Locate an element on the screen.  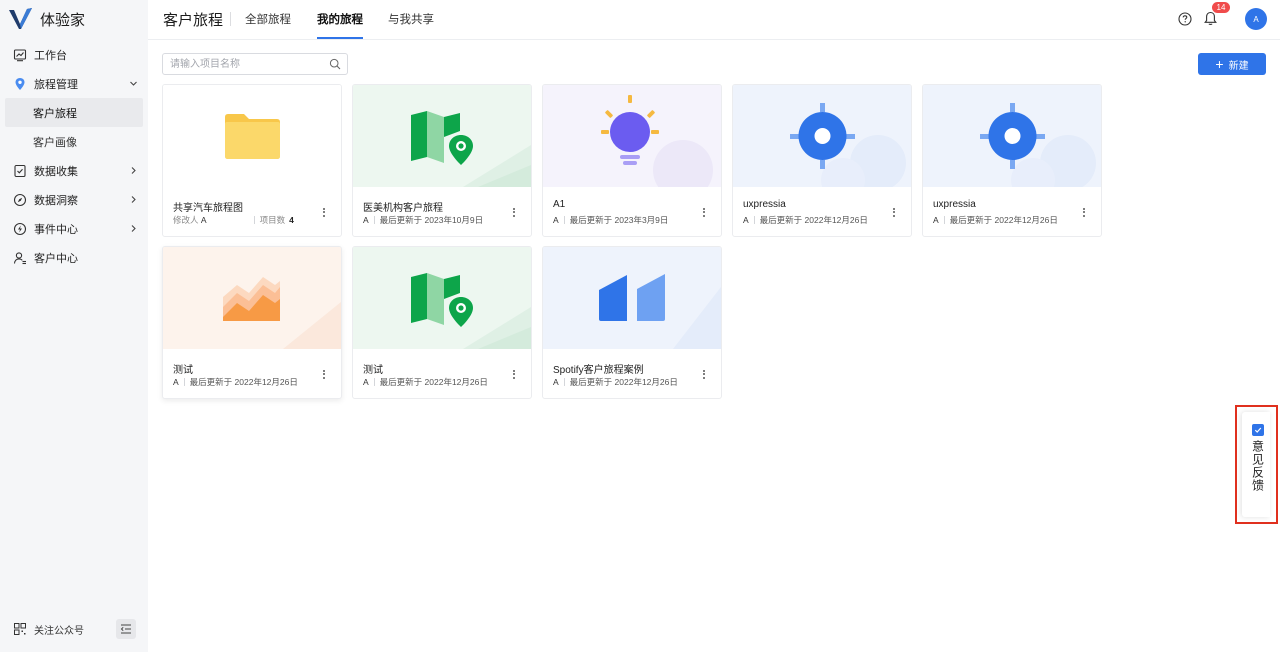
qr-code-icon is located at coordinates (20, 629).